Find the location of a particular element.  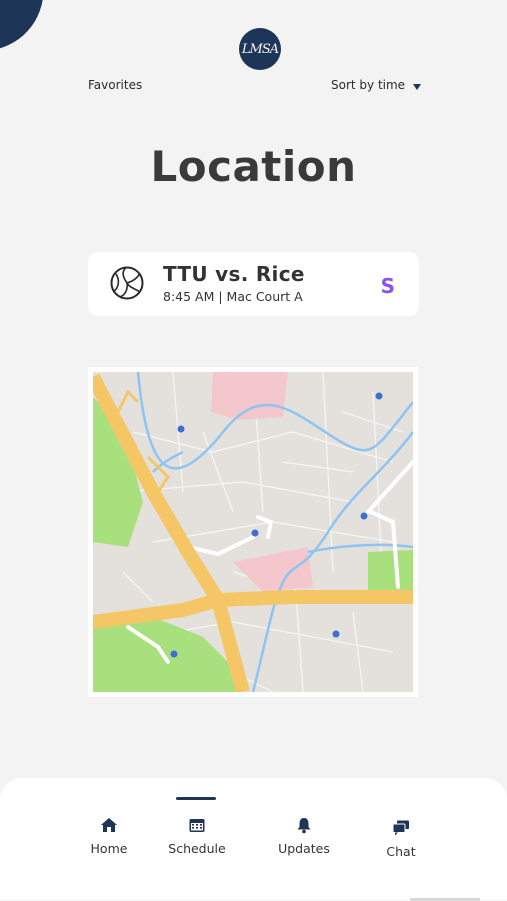

tab-chat-label: Chat is located at coordinates (401, 851).